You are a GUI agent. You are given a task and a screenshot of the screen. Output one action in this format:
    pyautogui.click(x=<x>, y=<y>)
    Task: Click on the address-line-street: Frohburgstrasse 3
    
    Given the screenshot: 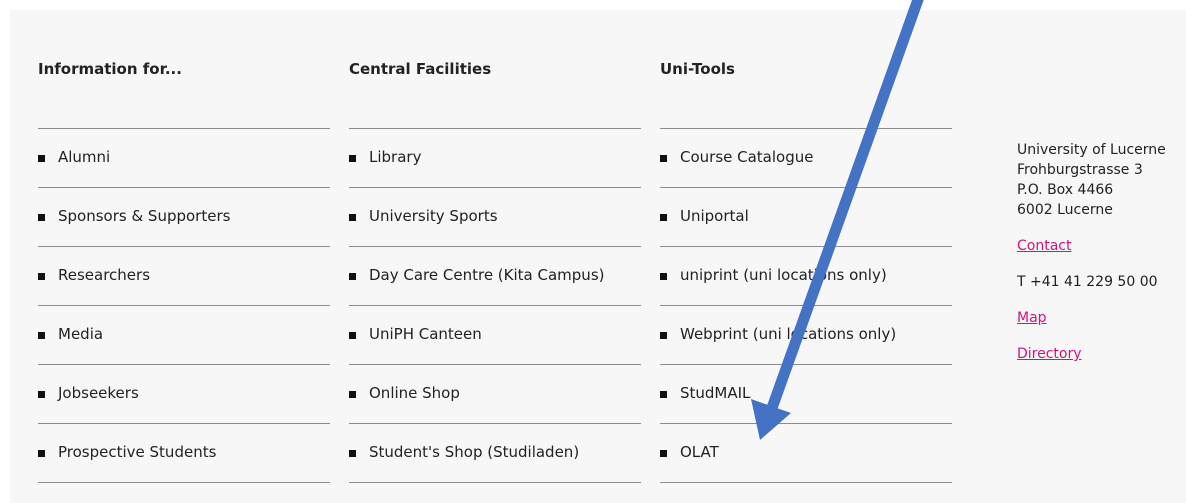 What is the action you would take?
    pyautogui.click(x=1080, y=170)
    